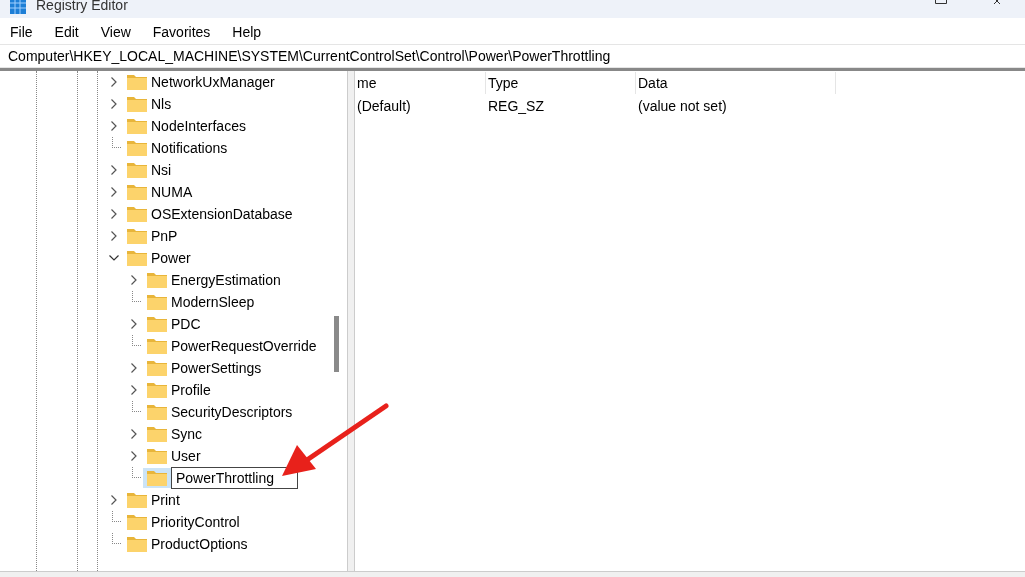 This screenshot has height=577, width=1025. Describe the element at coordinates (384, 105) in the screenshot. I see `table-cell: (Default)` at that location.